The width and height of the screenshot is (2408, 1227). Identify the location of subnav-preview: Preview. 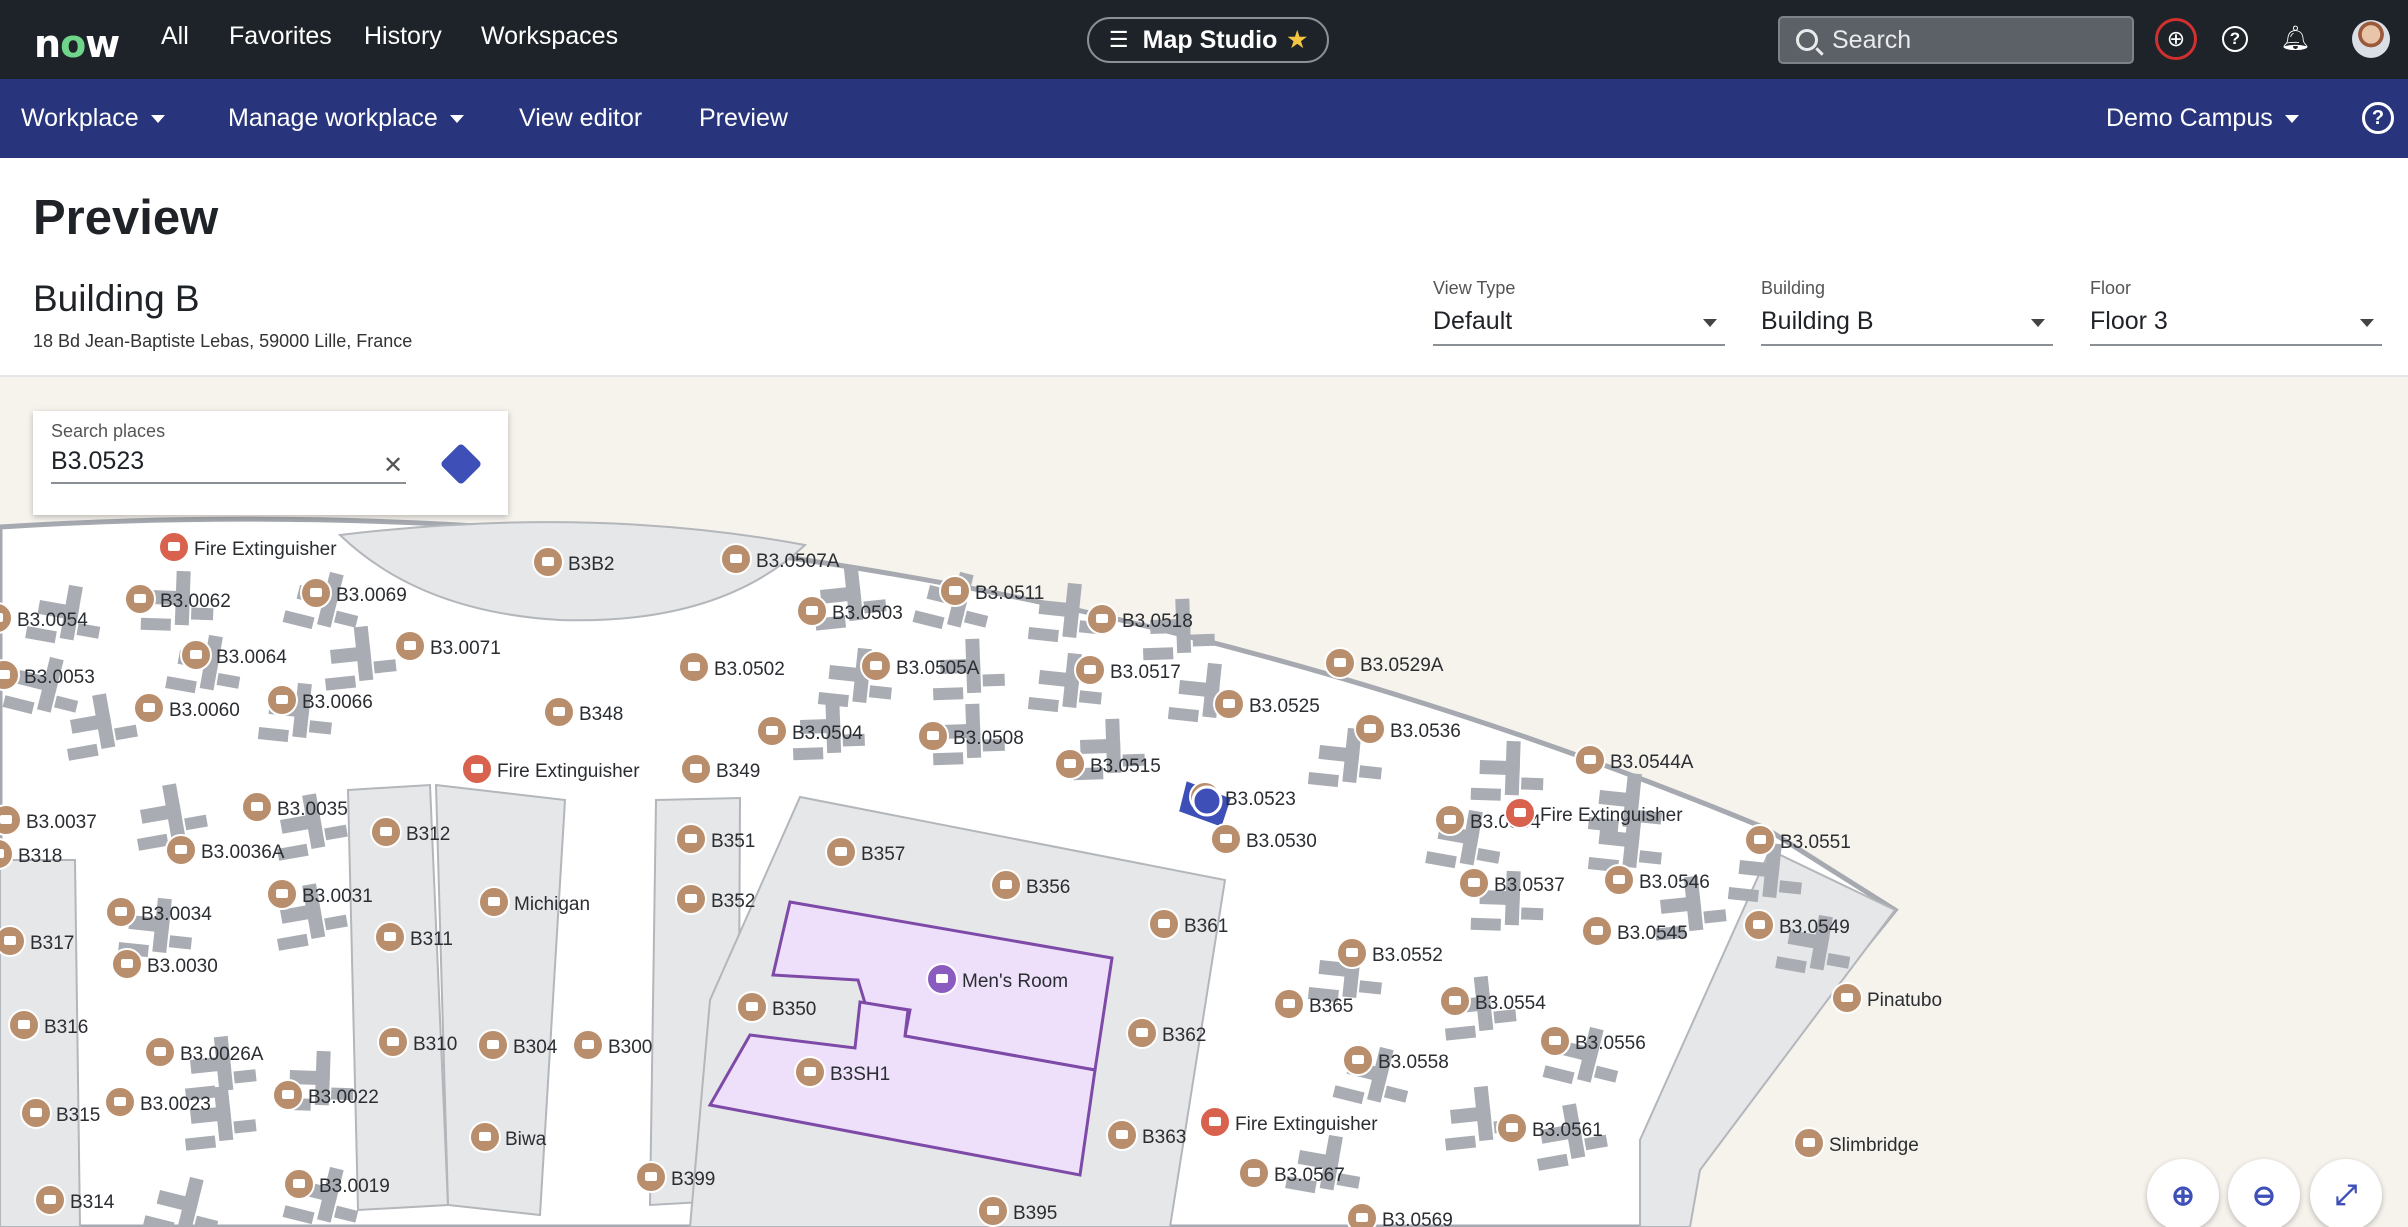
(743, 118).